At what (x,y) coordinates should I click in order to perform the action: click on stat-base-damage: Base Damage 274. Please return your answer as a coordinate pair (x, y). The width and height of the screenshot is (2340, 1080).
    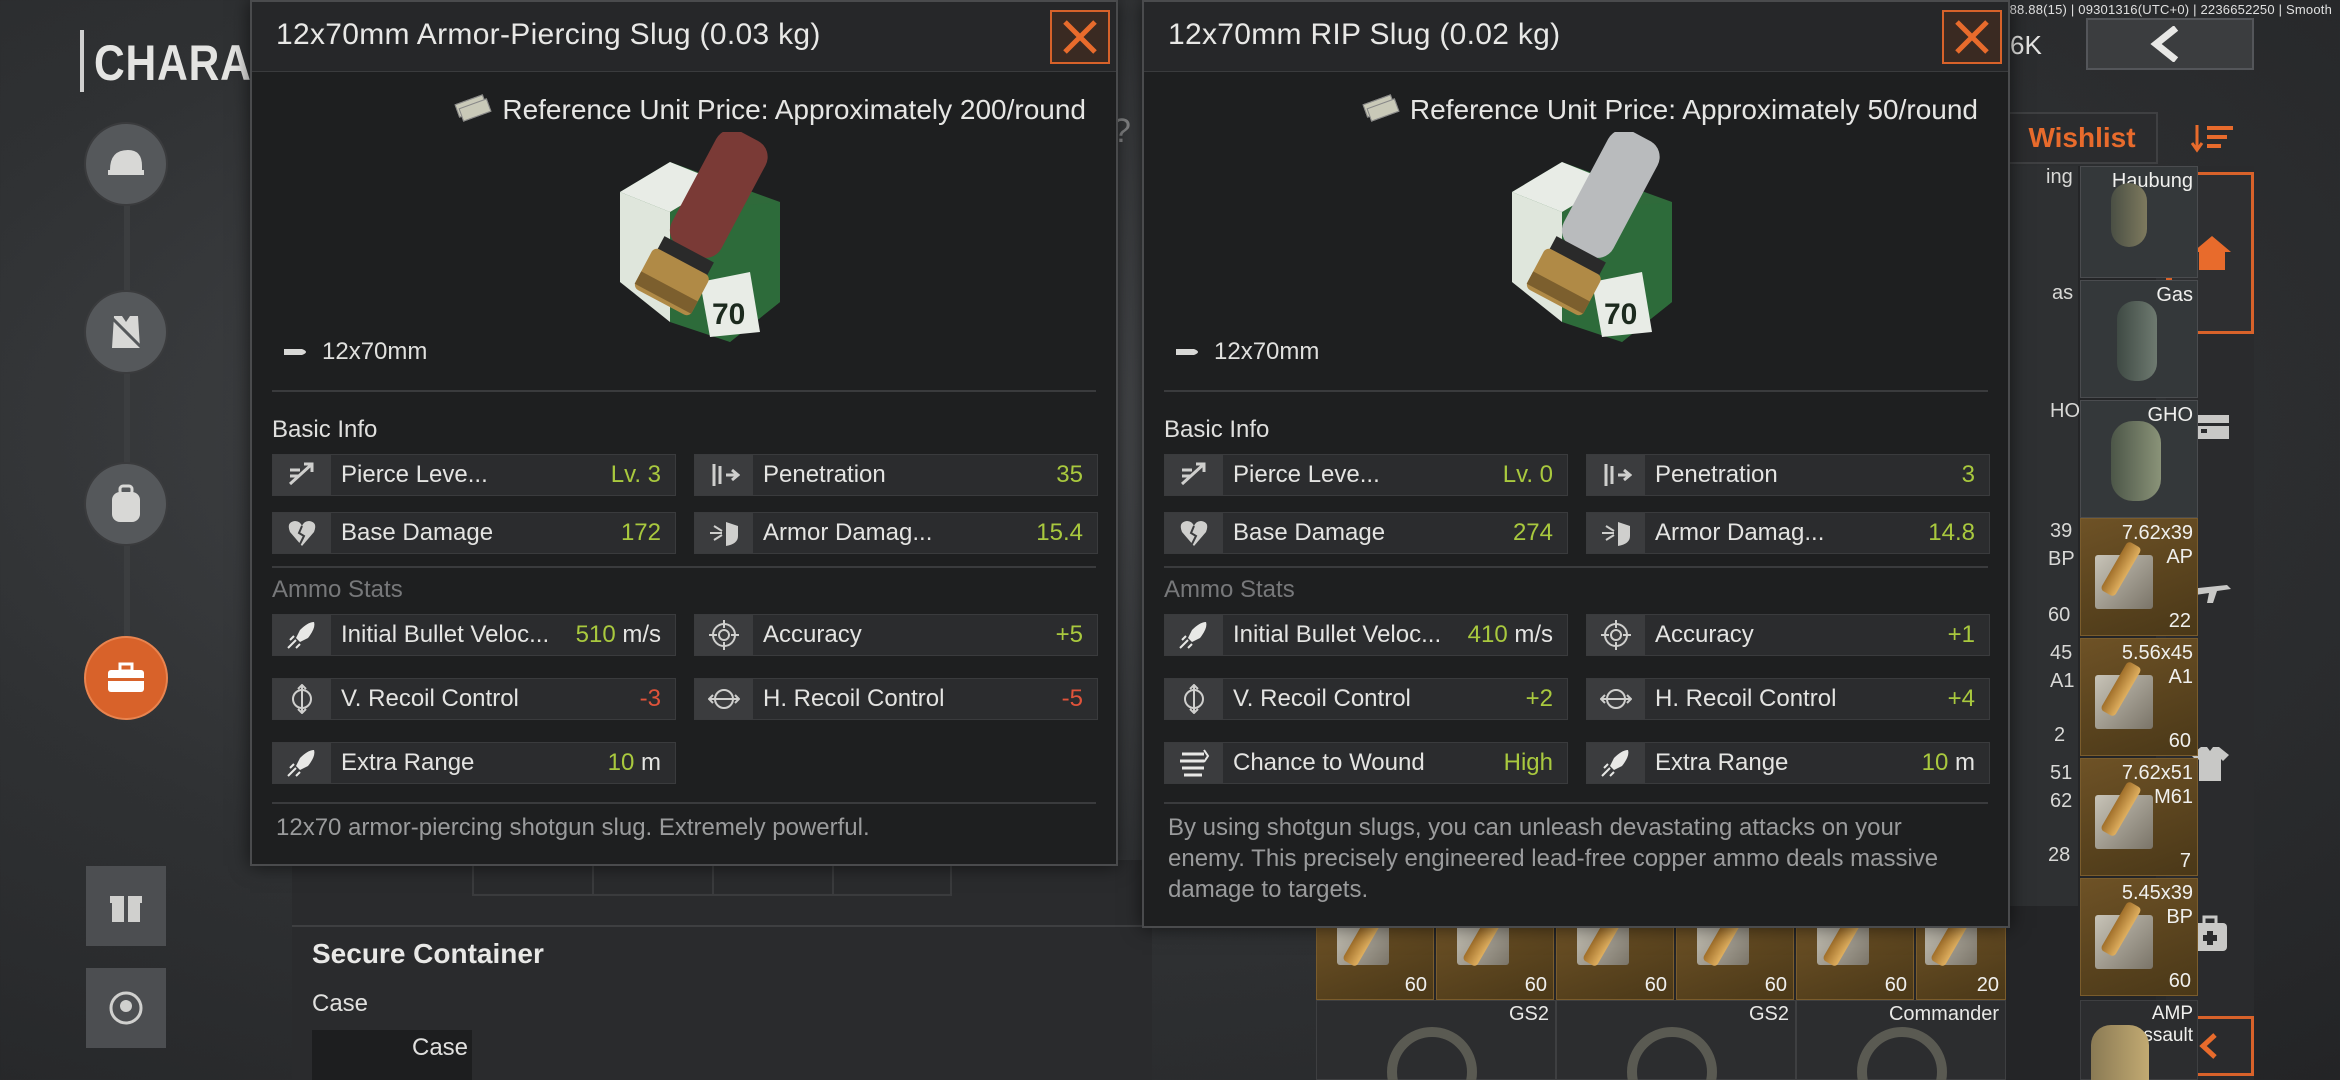
    Looking at the image, I should click on (1366, 533).